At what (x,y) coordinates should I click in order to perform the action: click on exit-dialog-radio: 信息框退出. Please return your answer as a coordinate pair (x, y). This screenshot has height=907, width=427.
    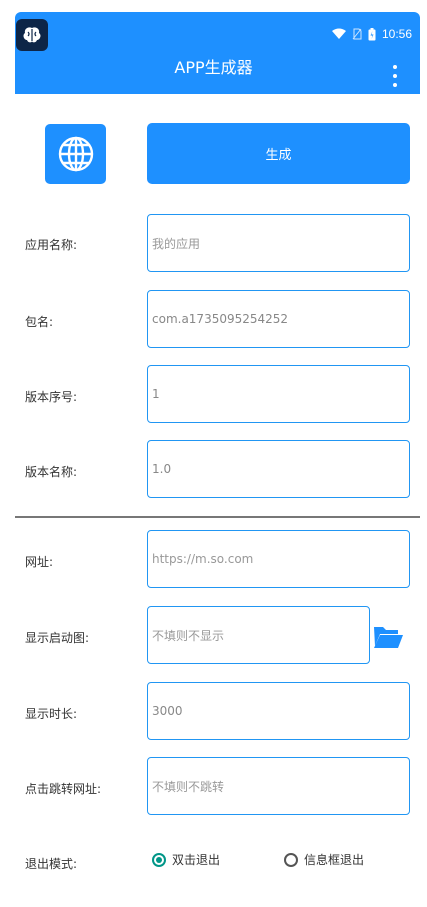
    Looking at the image, I should click on (324, 859).